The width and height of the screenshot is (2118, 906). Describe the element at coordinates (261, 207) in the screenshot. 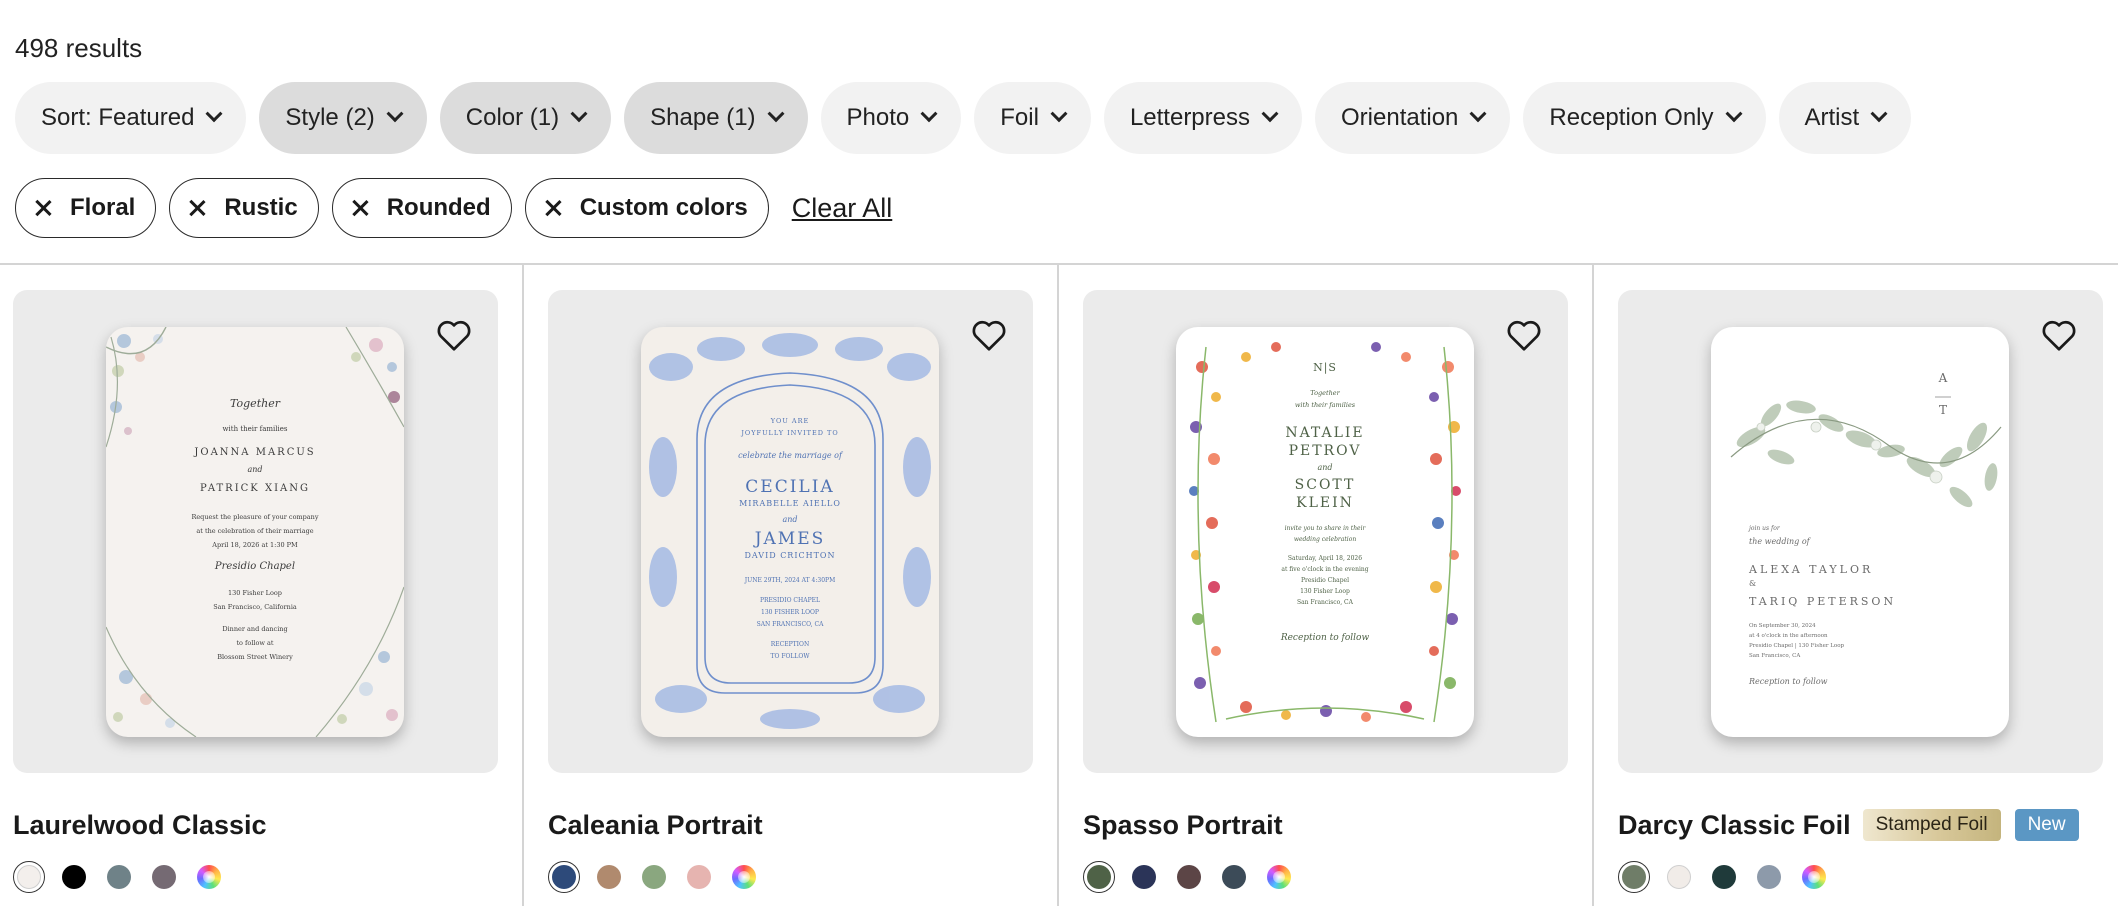

I see `chip-label: Rustic` at that location.